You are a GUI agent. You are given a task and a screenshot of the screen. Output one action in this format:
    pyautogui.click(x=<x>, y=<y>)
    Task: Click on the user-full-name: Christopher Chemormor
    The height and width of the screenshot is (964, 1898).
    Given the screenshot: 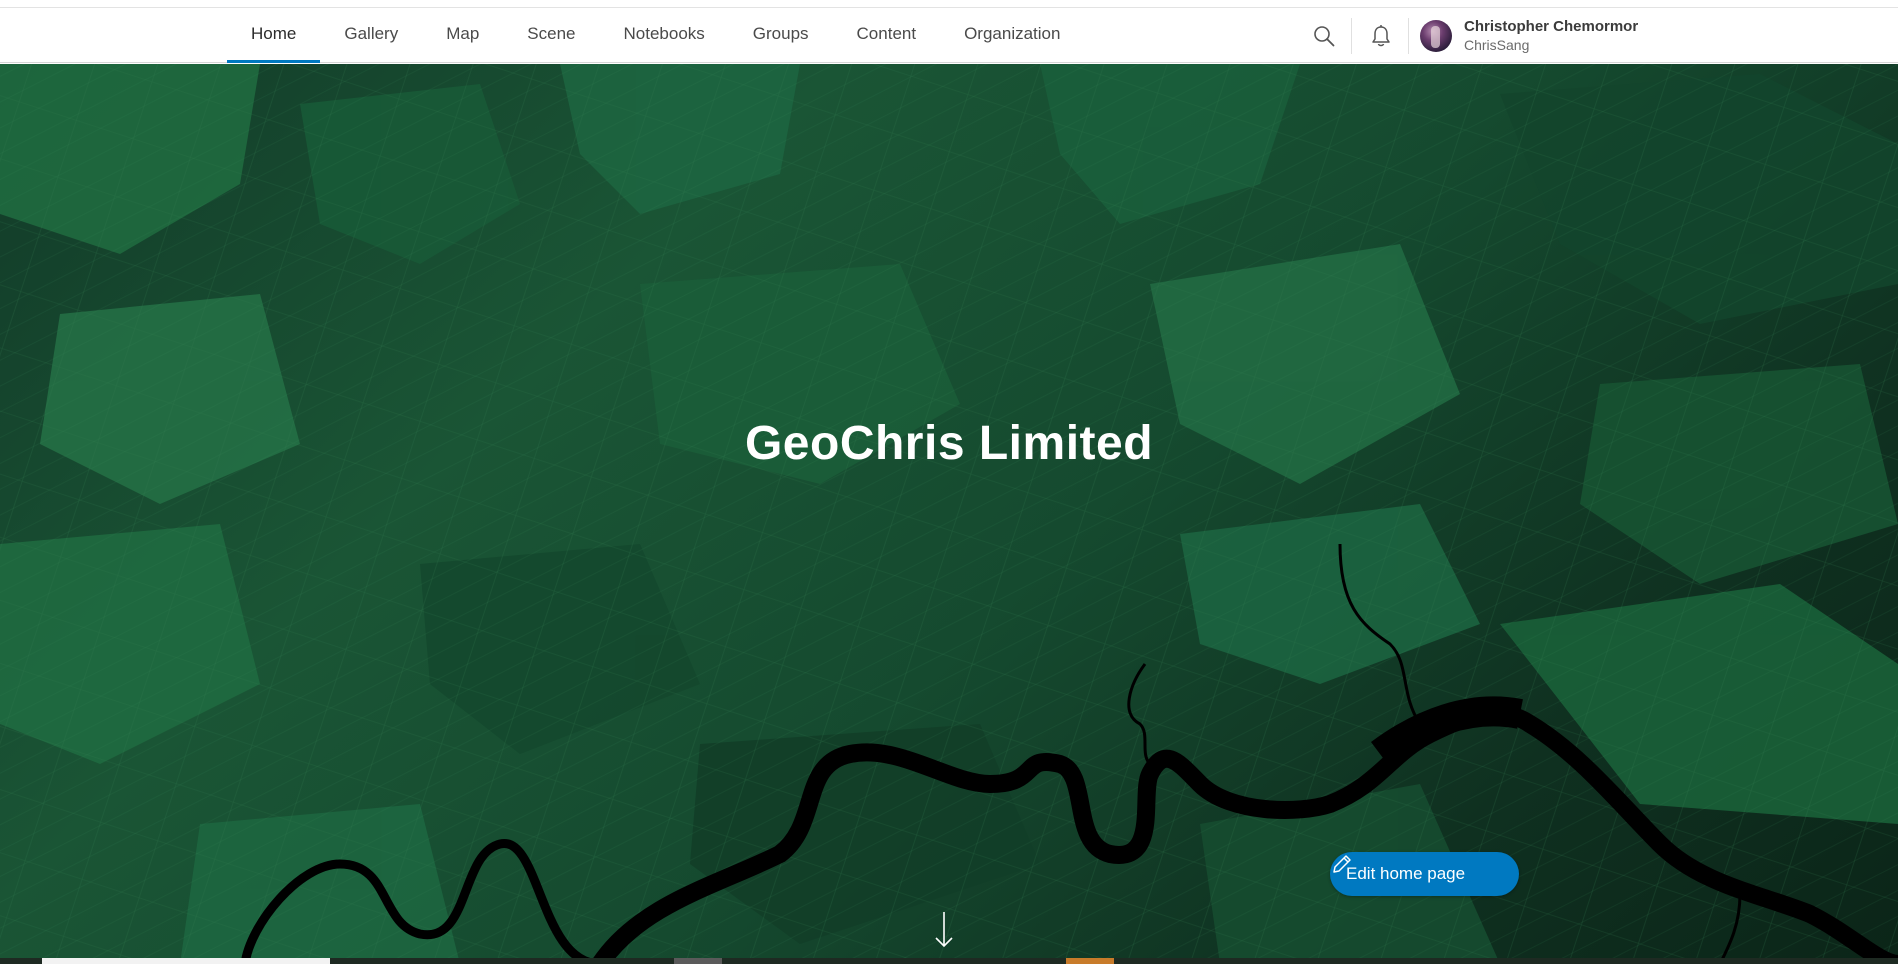 What is the action you would take?
    pyautogui.click(x=1551, y=26)
    